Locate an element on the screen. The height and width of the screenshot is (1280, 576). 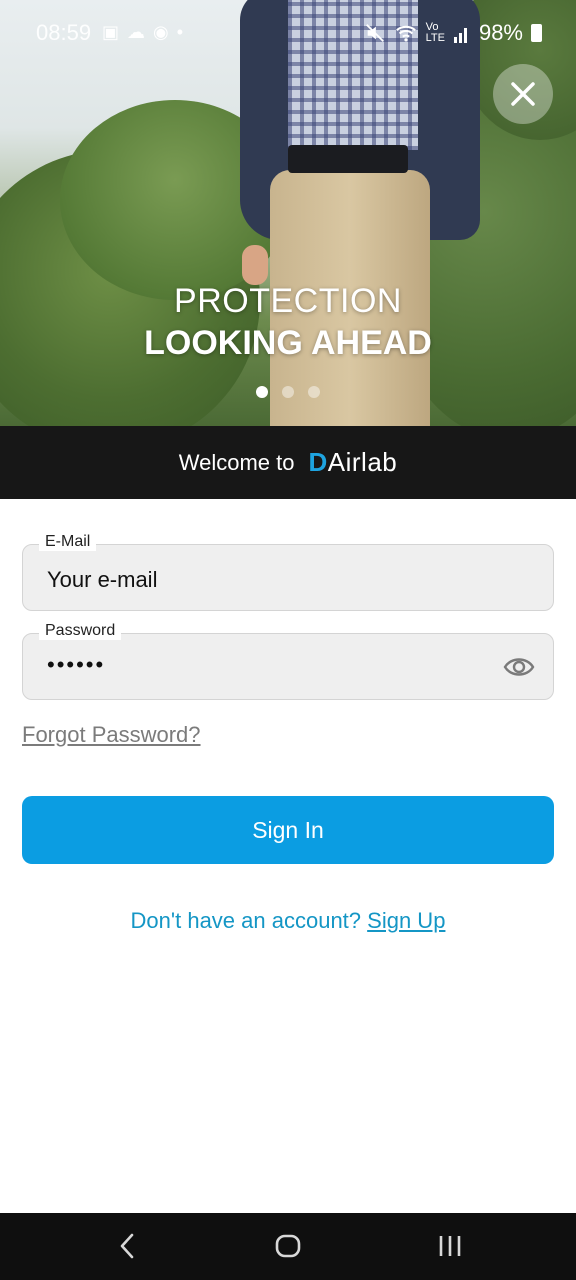
wifi-icon is located at coordinates (405, 33).